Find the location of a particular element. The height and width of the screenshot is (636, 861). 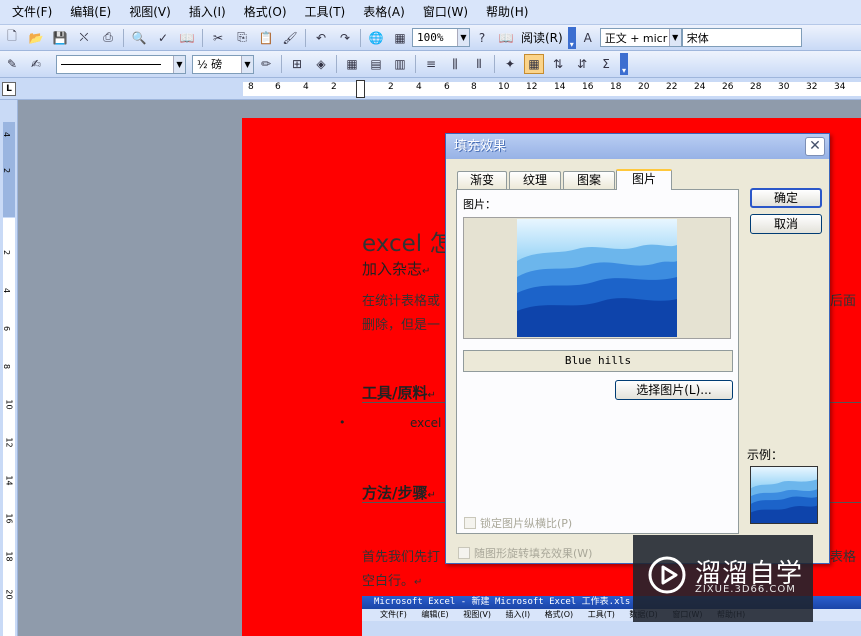

doc-heading-tools: 工具/原料↵ is located at coordinates (399, 393).